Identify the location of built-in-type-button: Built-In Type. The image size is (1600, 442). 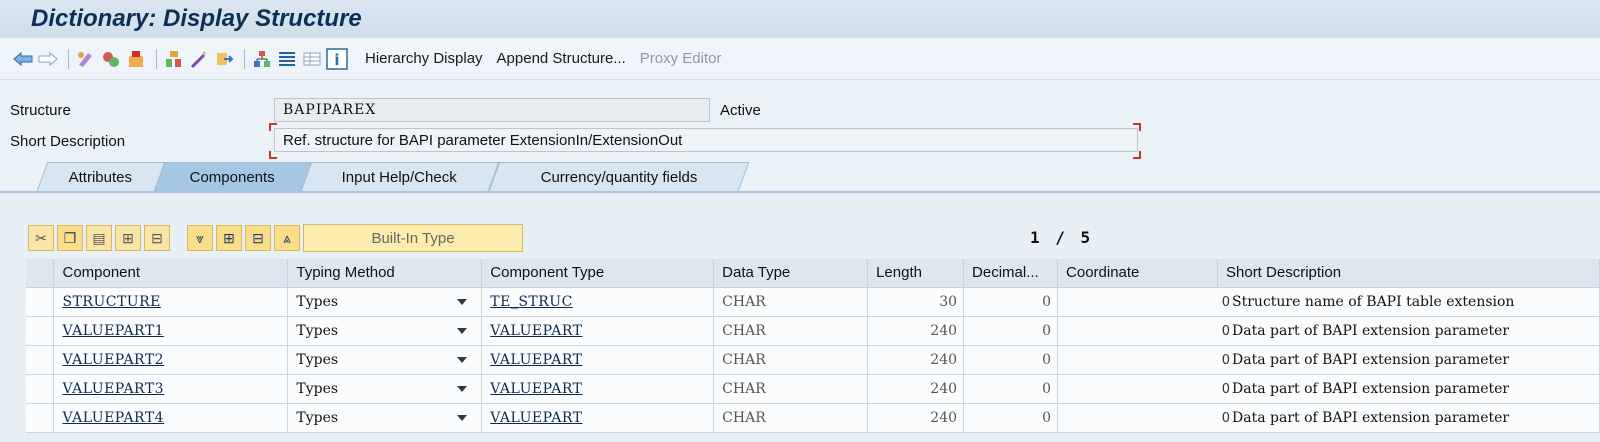
(413, 238).